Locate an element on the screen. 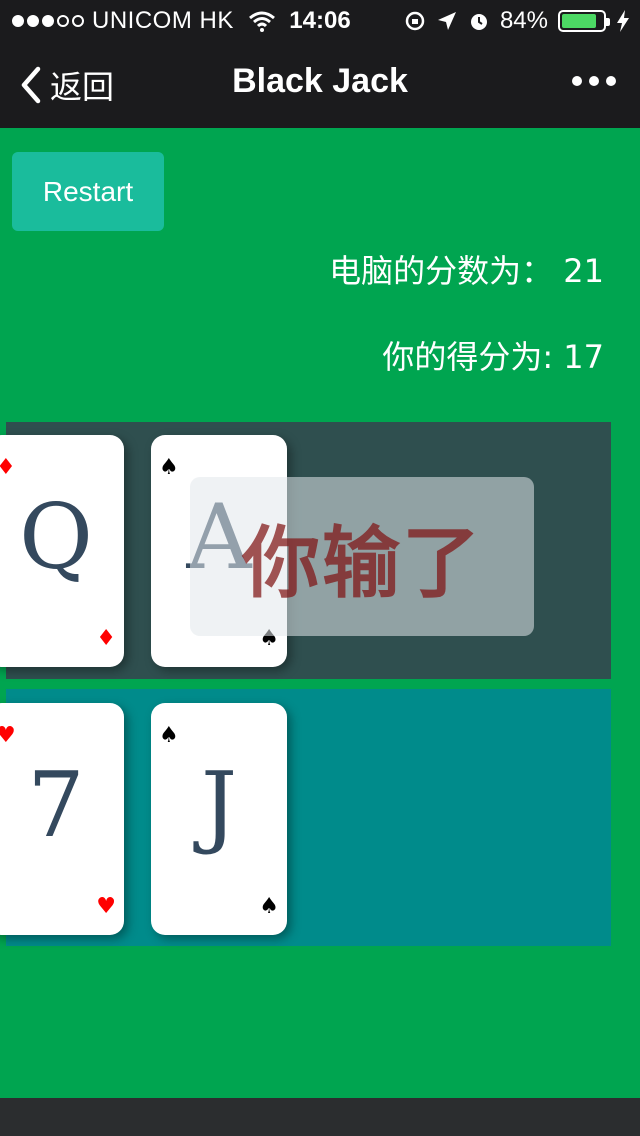  player-card-2: ♠ J ♠ is located at coordinates (219, 819).